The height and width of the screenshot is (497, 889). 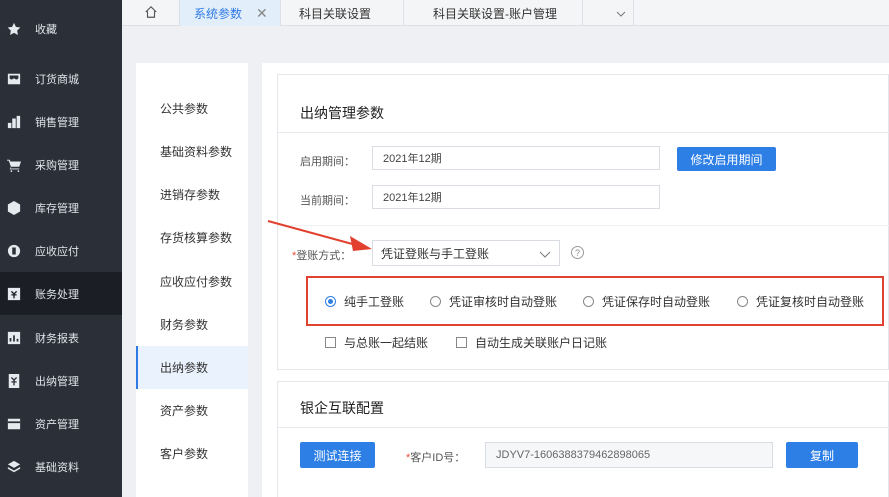 I want to click on bar-chart-icon, so click(x=14, y=122).